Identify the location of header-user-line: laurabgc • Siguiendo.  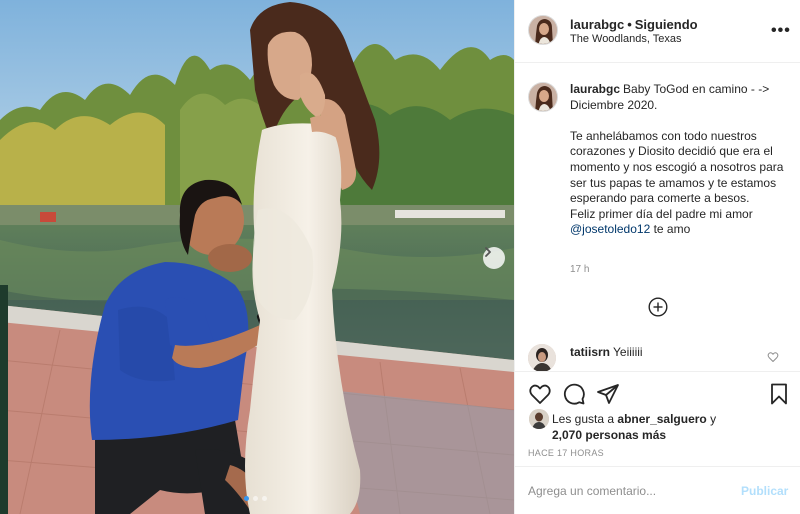
(634, 24).